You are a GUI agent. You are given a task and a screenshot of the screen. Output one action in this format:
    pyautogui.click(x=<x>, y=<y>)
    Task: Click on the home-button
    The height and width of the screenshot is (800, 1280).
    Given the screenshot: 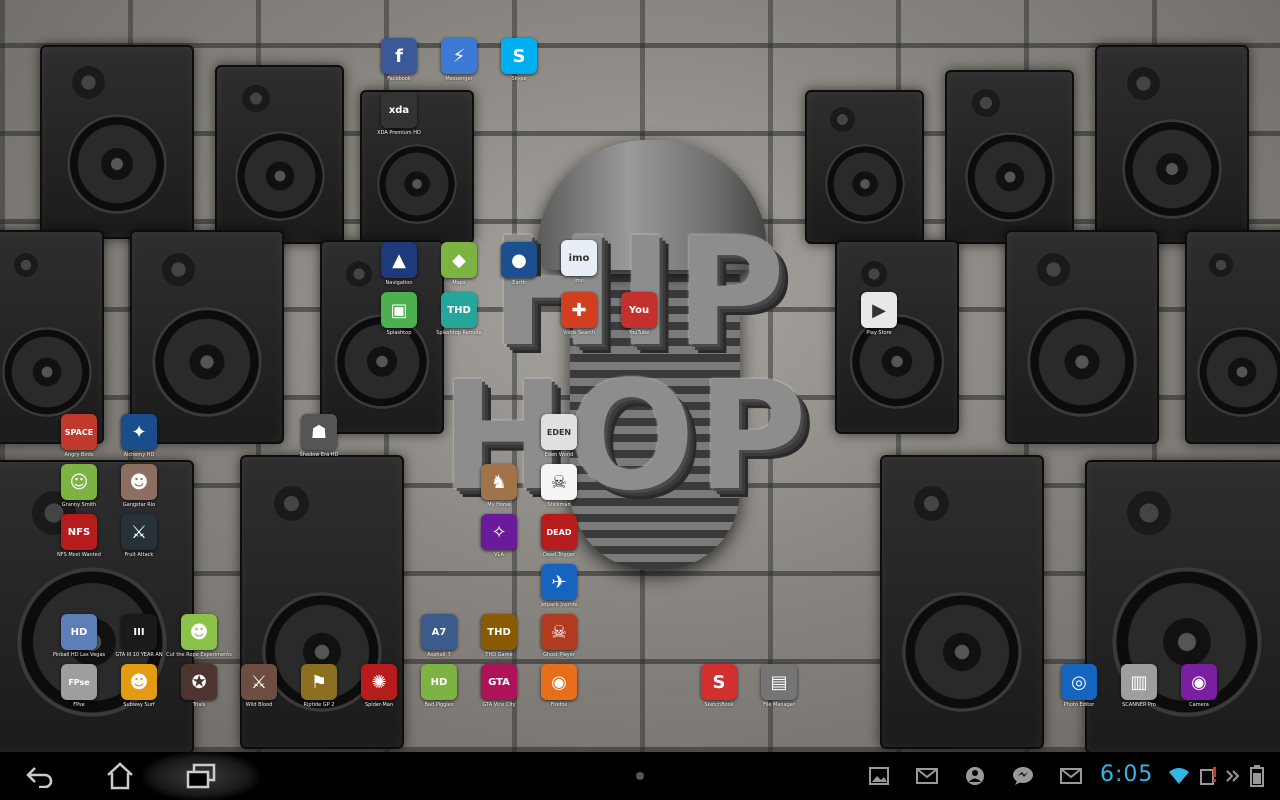 What is the action you would take?
    pyautogui.click(x=120, y=776)
    